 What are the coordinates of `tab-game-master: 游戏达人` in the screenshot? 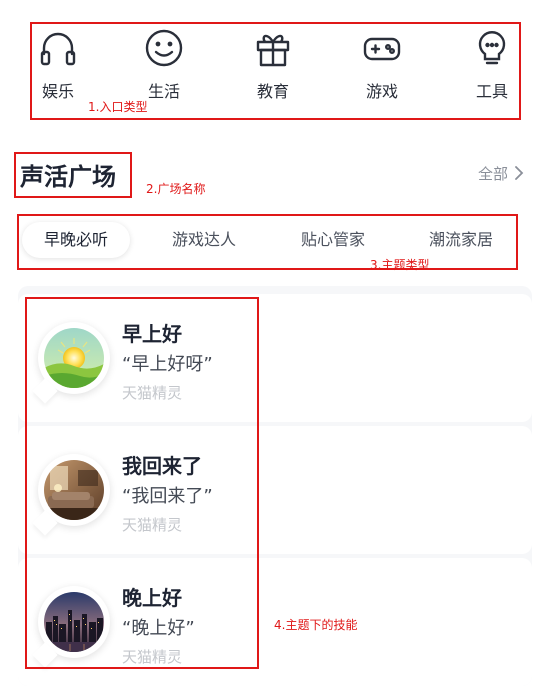 It's located at (204, 240).